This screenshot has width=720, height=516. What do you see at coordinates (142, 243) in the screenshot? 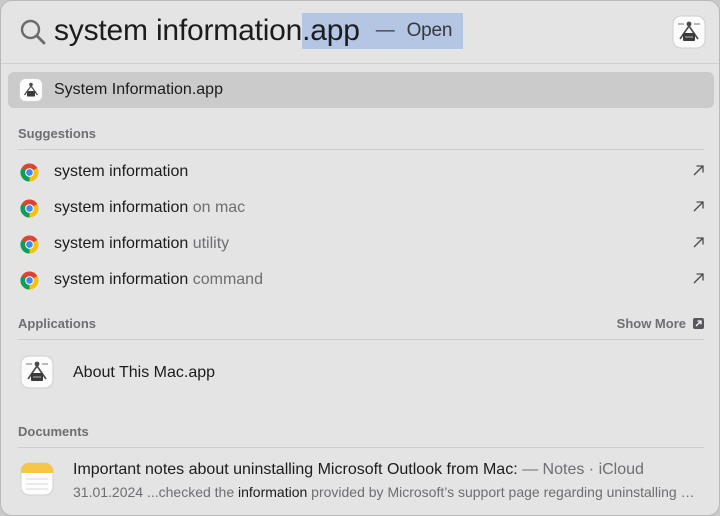
I see `suggestion-text: system information utility` at bounding box center [142, 243].